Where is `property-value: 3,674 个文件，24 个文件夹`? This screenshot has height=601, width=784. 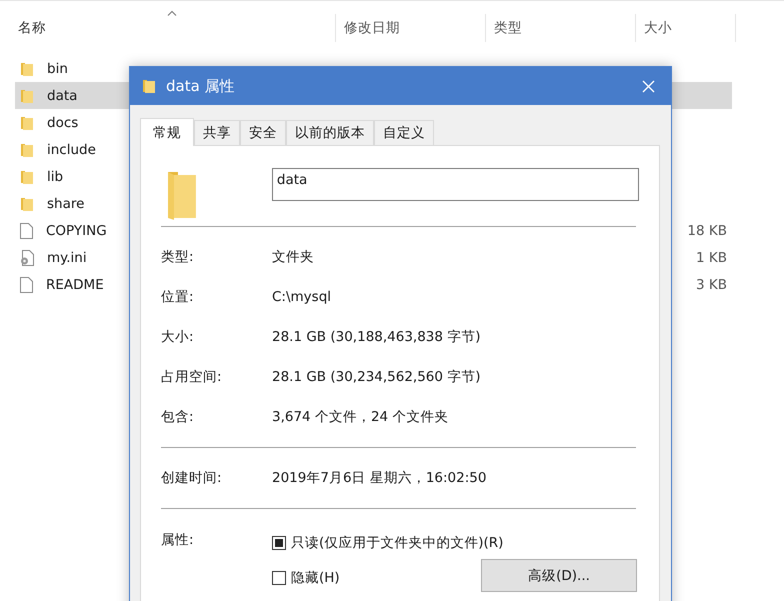 property-value: 3,674 个文件，24 个文件夹 is located at coordinates (360, 417).